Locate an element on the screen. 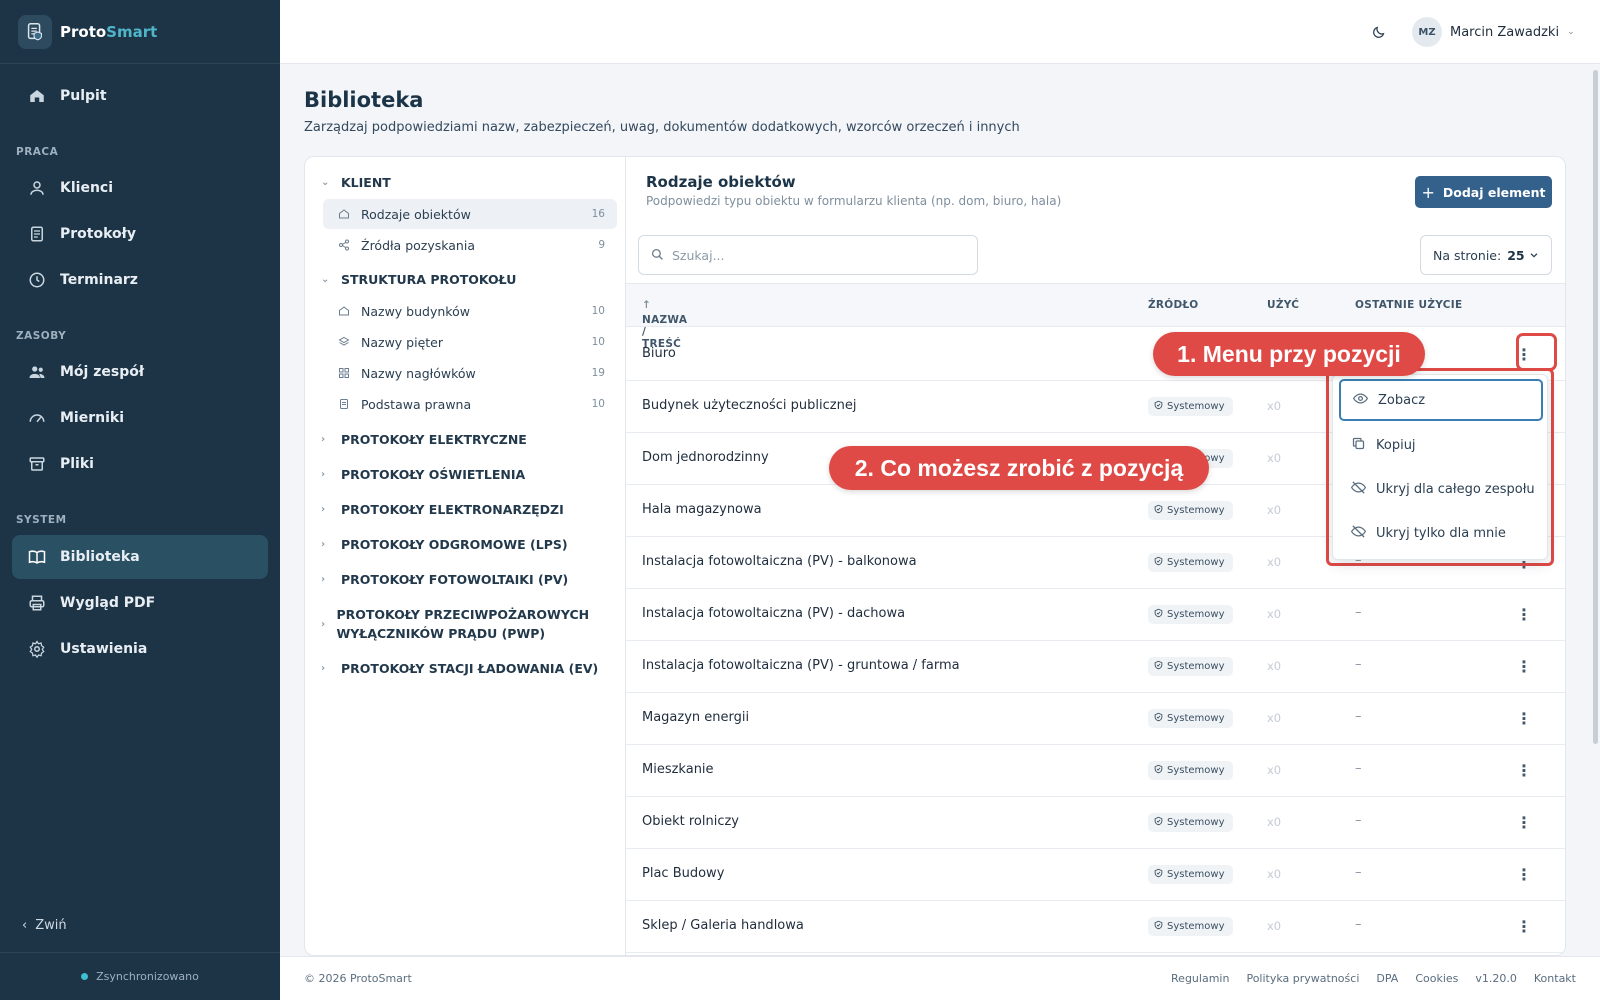 The height and width of the screenshot is (1000, 1600). footer-link-regulamin: Regulamin is located at coordinates (1200, 978).